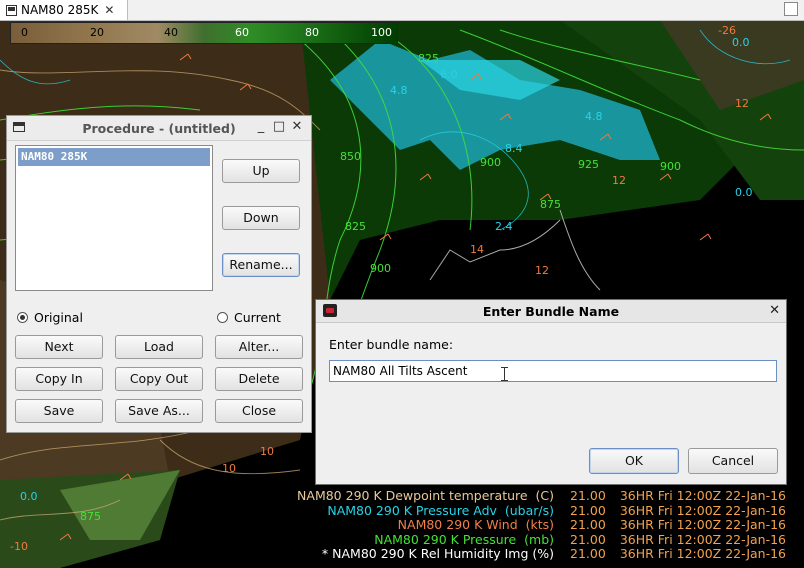 Image resolution: width=804 pixels, height=568 pixels. Describe the element at coordinates (791, 9) in the screenshot. I see `maximize-icon` at that location.